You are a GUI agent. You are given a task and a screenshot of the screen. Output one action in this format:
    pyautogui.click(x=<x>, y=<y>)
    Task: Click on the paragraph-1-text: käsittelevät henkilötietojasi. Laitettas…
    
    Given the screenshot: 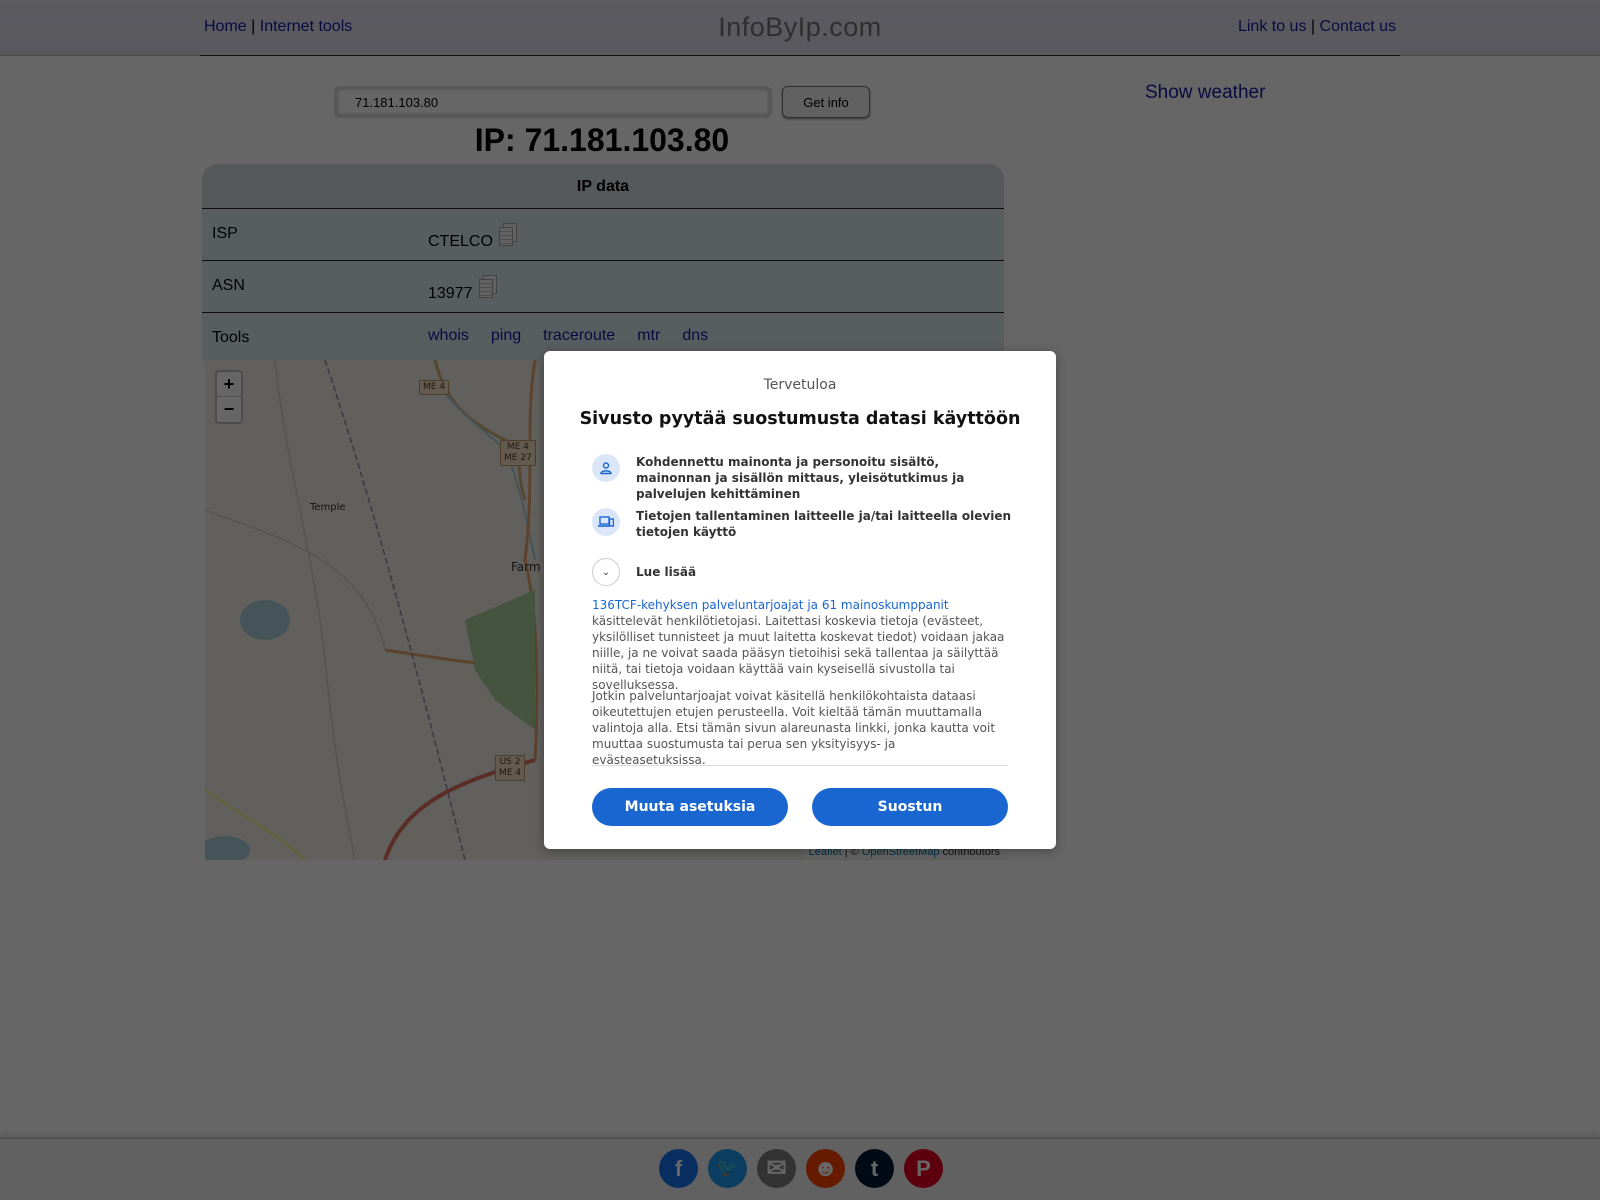 What is the action you would take?
    pyautogui.click(x=798, y=653)
    